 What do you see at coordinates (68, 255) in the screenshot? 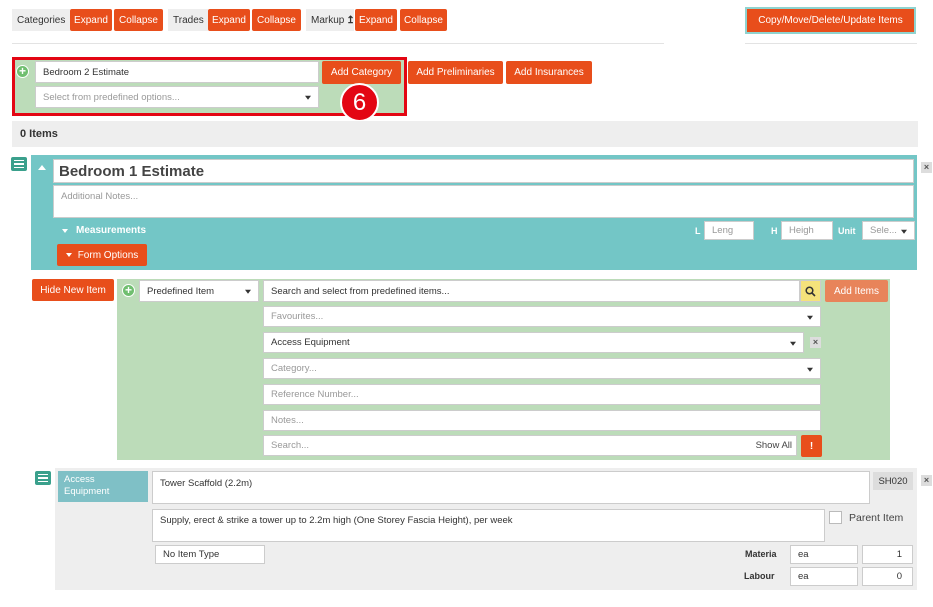
I see `caret-down-icon` at bounding box center [68, 255].